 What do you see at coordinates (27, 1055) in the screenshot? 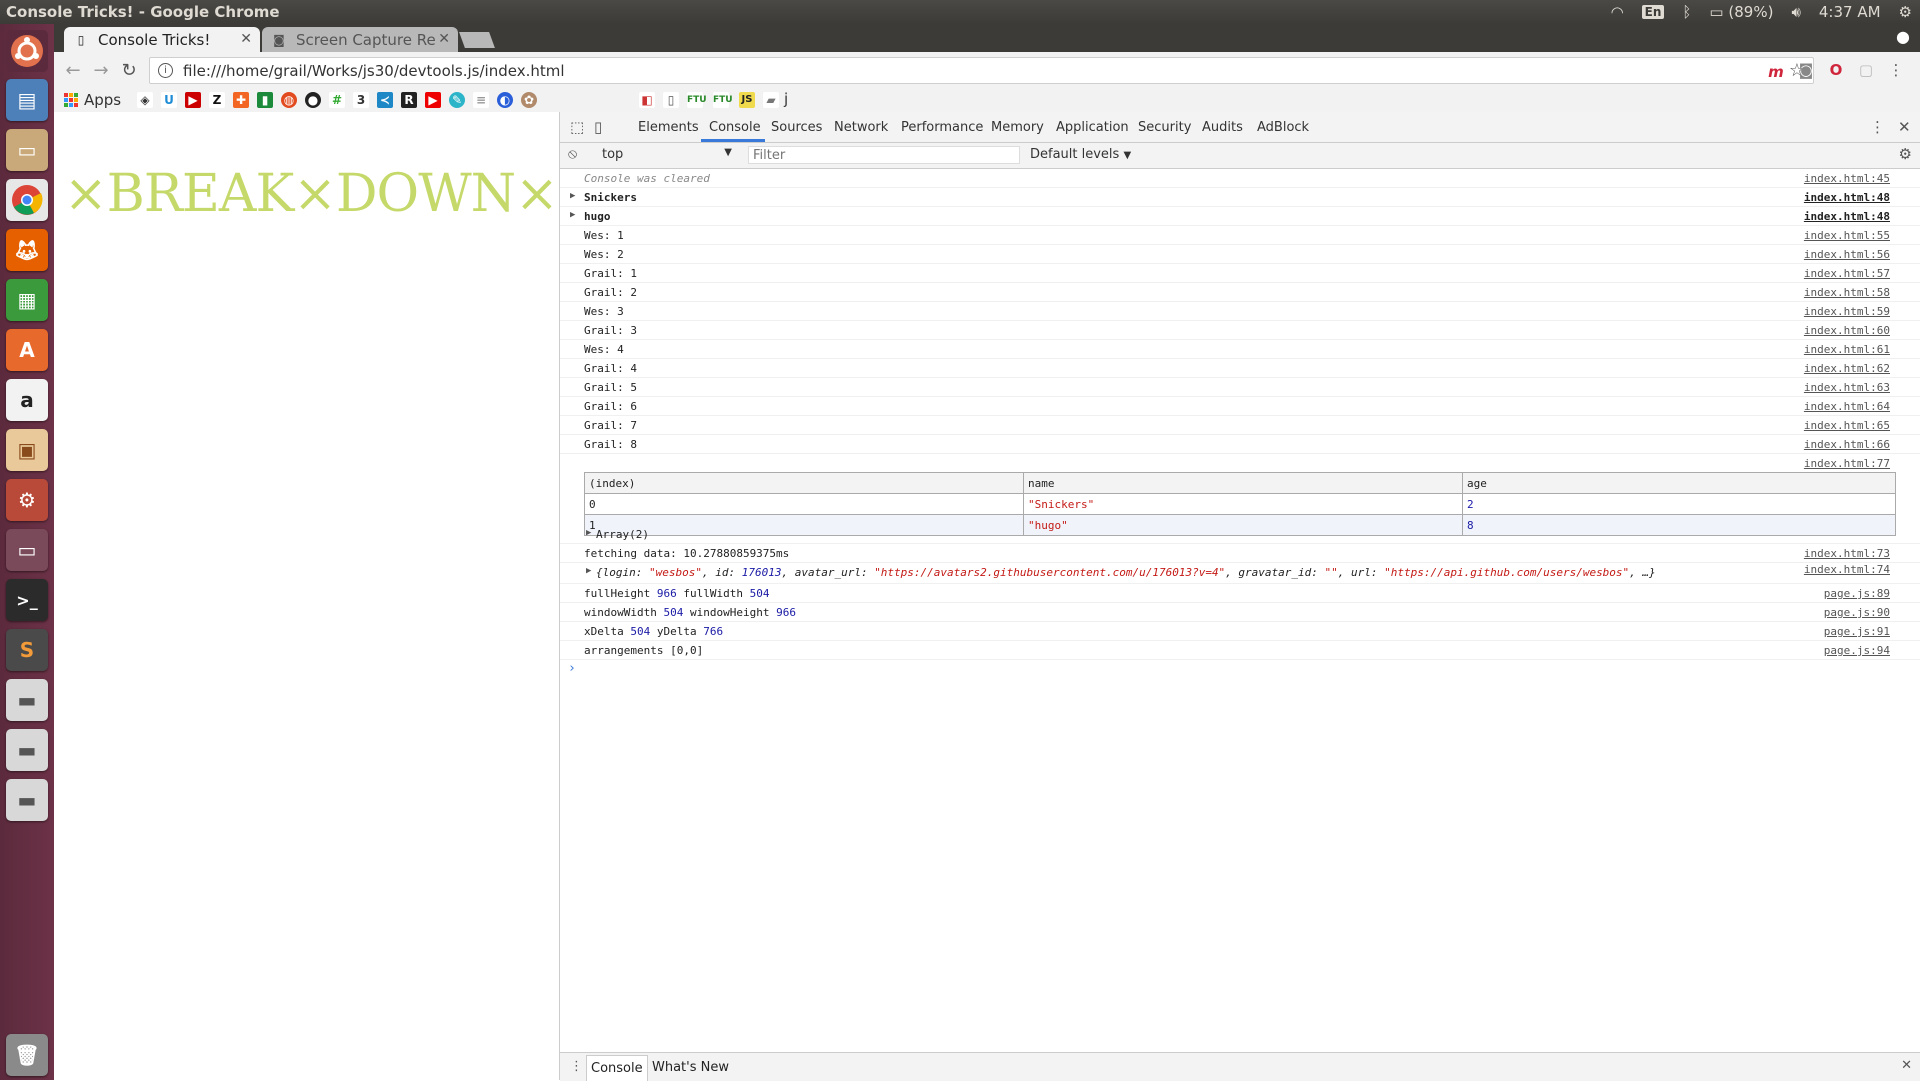
I see `trash-icon: 🗑︎` at bounding box center [27, 1055].